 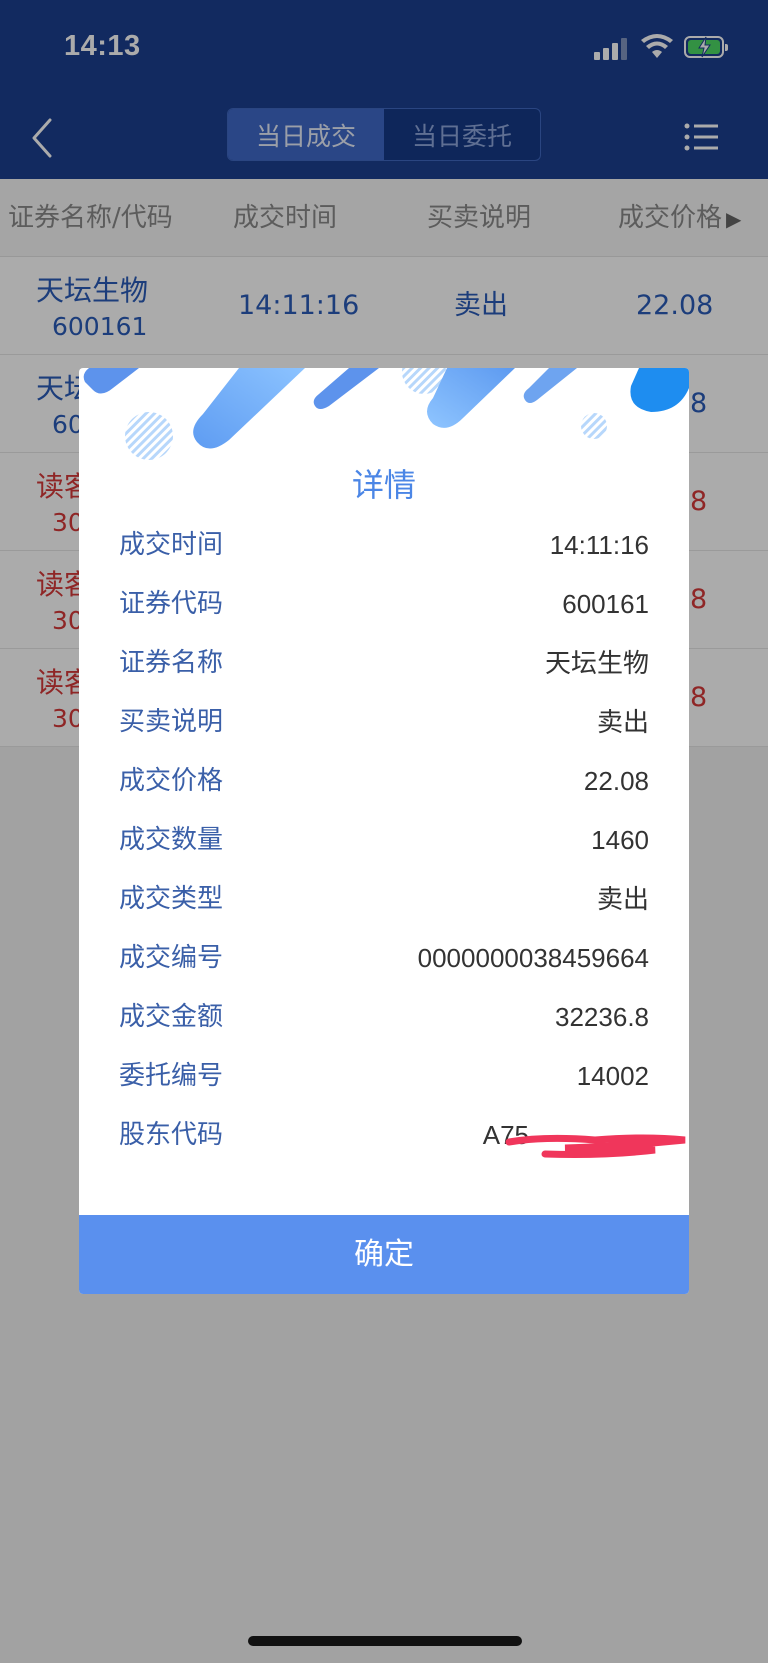 What do you see at coordinates (616, 781) in the screenshot?
I see `detail-value: 22.08` at bounding box center [616, 781].